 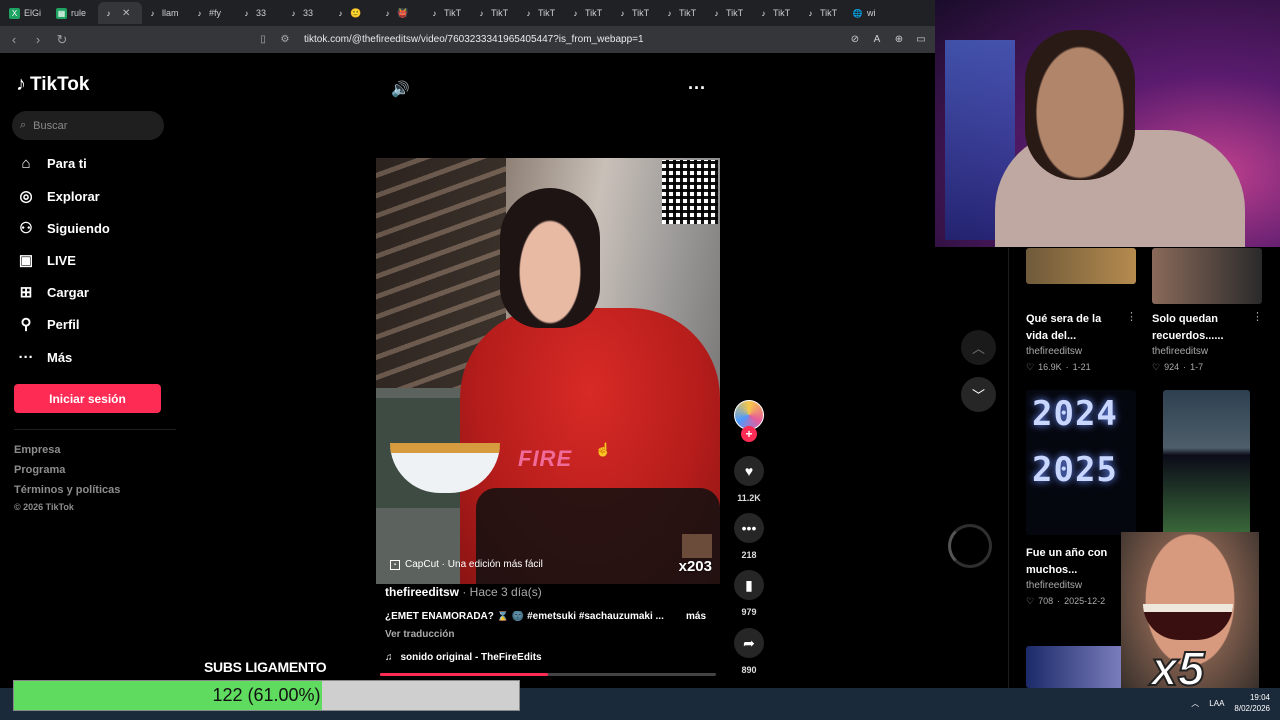 What do you see at coordinates (120, 13) in the screenshot?
I see `browser-tab: ♪ ✕` at bounding box center [120, 13].